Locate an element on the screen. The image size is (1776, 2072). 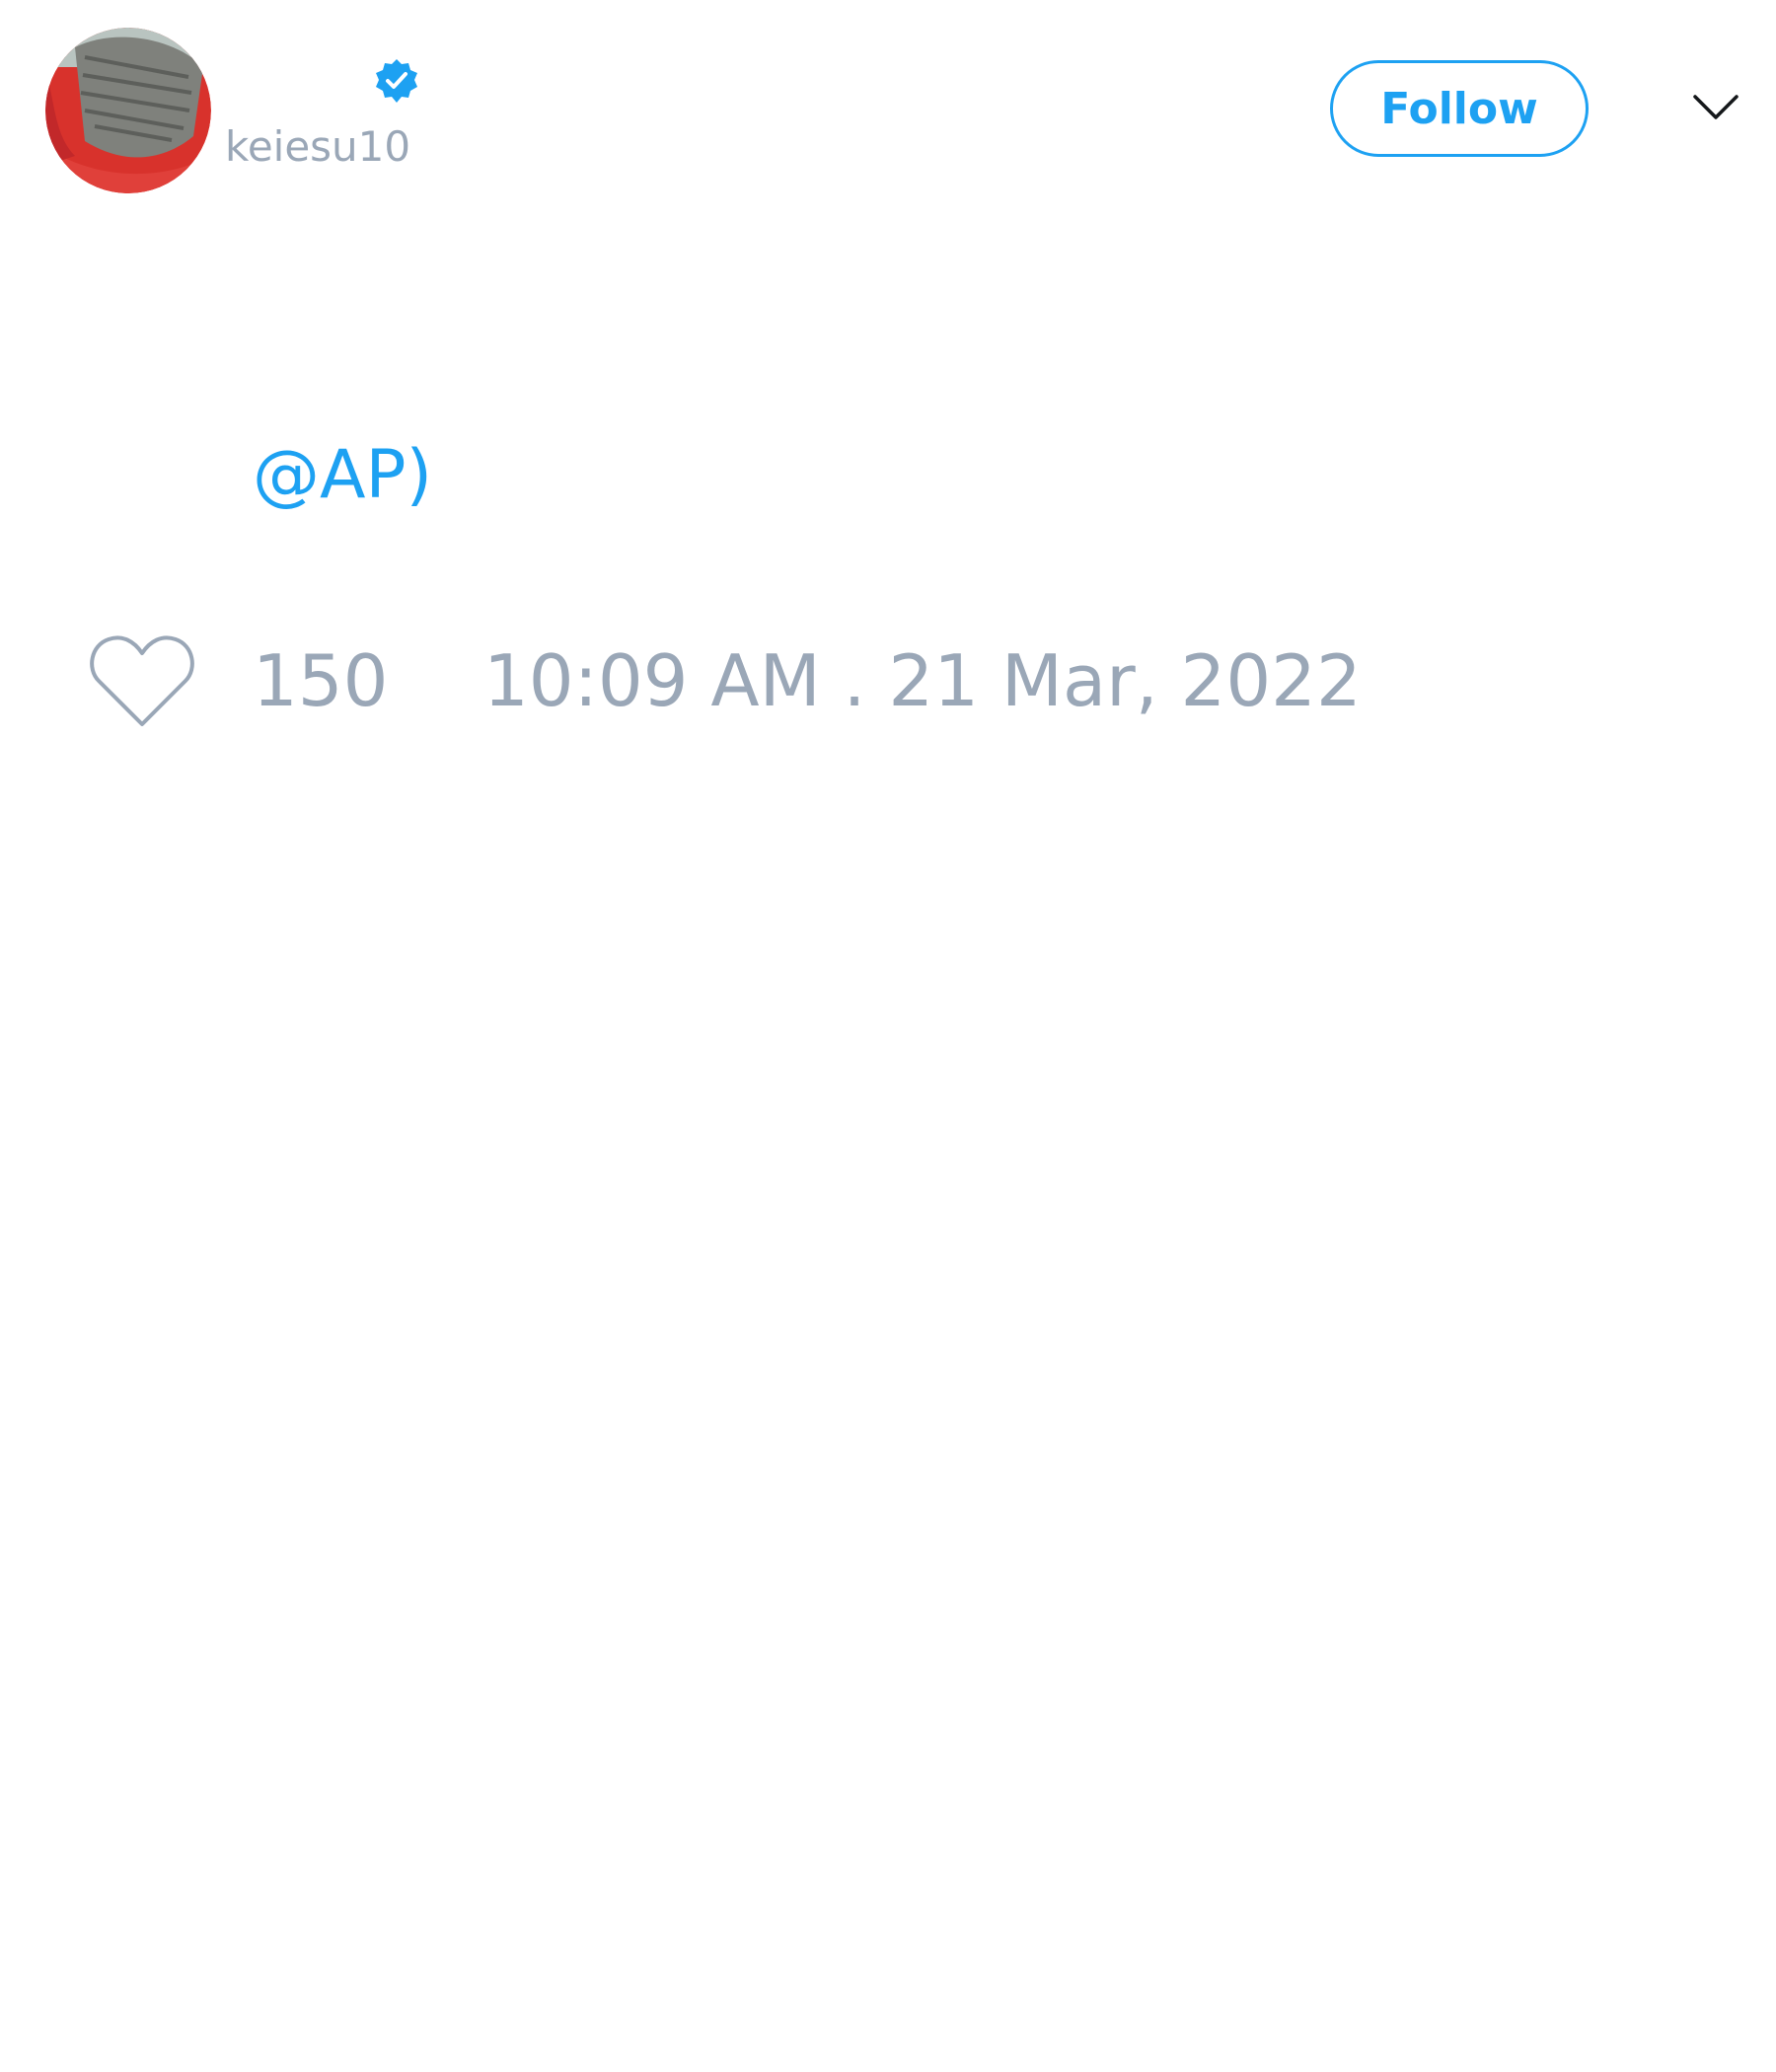
verified-badge-icon is located at coordinates (396, 81).